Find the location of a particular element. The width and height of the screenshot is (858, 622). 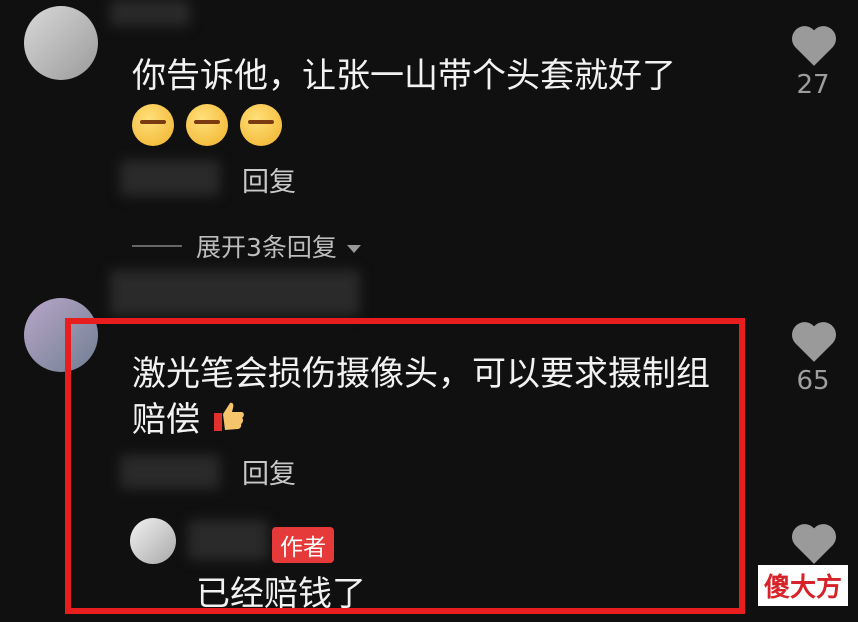

reply-button: 回复 is located at coordinates (269, 179).